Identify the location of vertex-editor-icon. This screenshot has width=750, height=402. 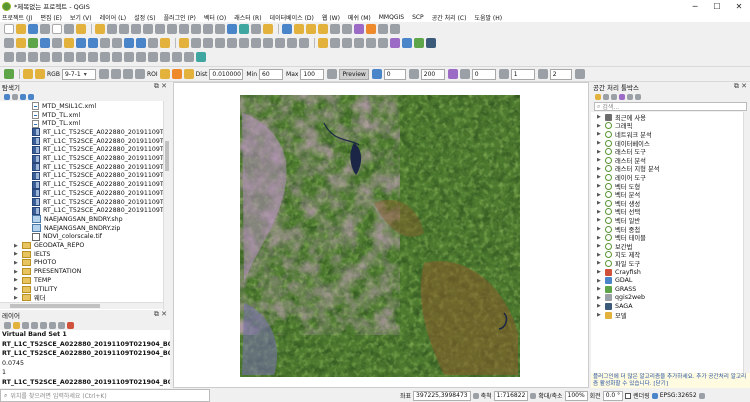
(201, 57).